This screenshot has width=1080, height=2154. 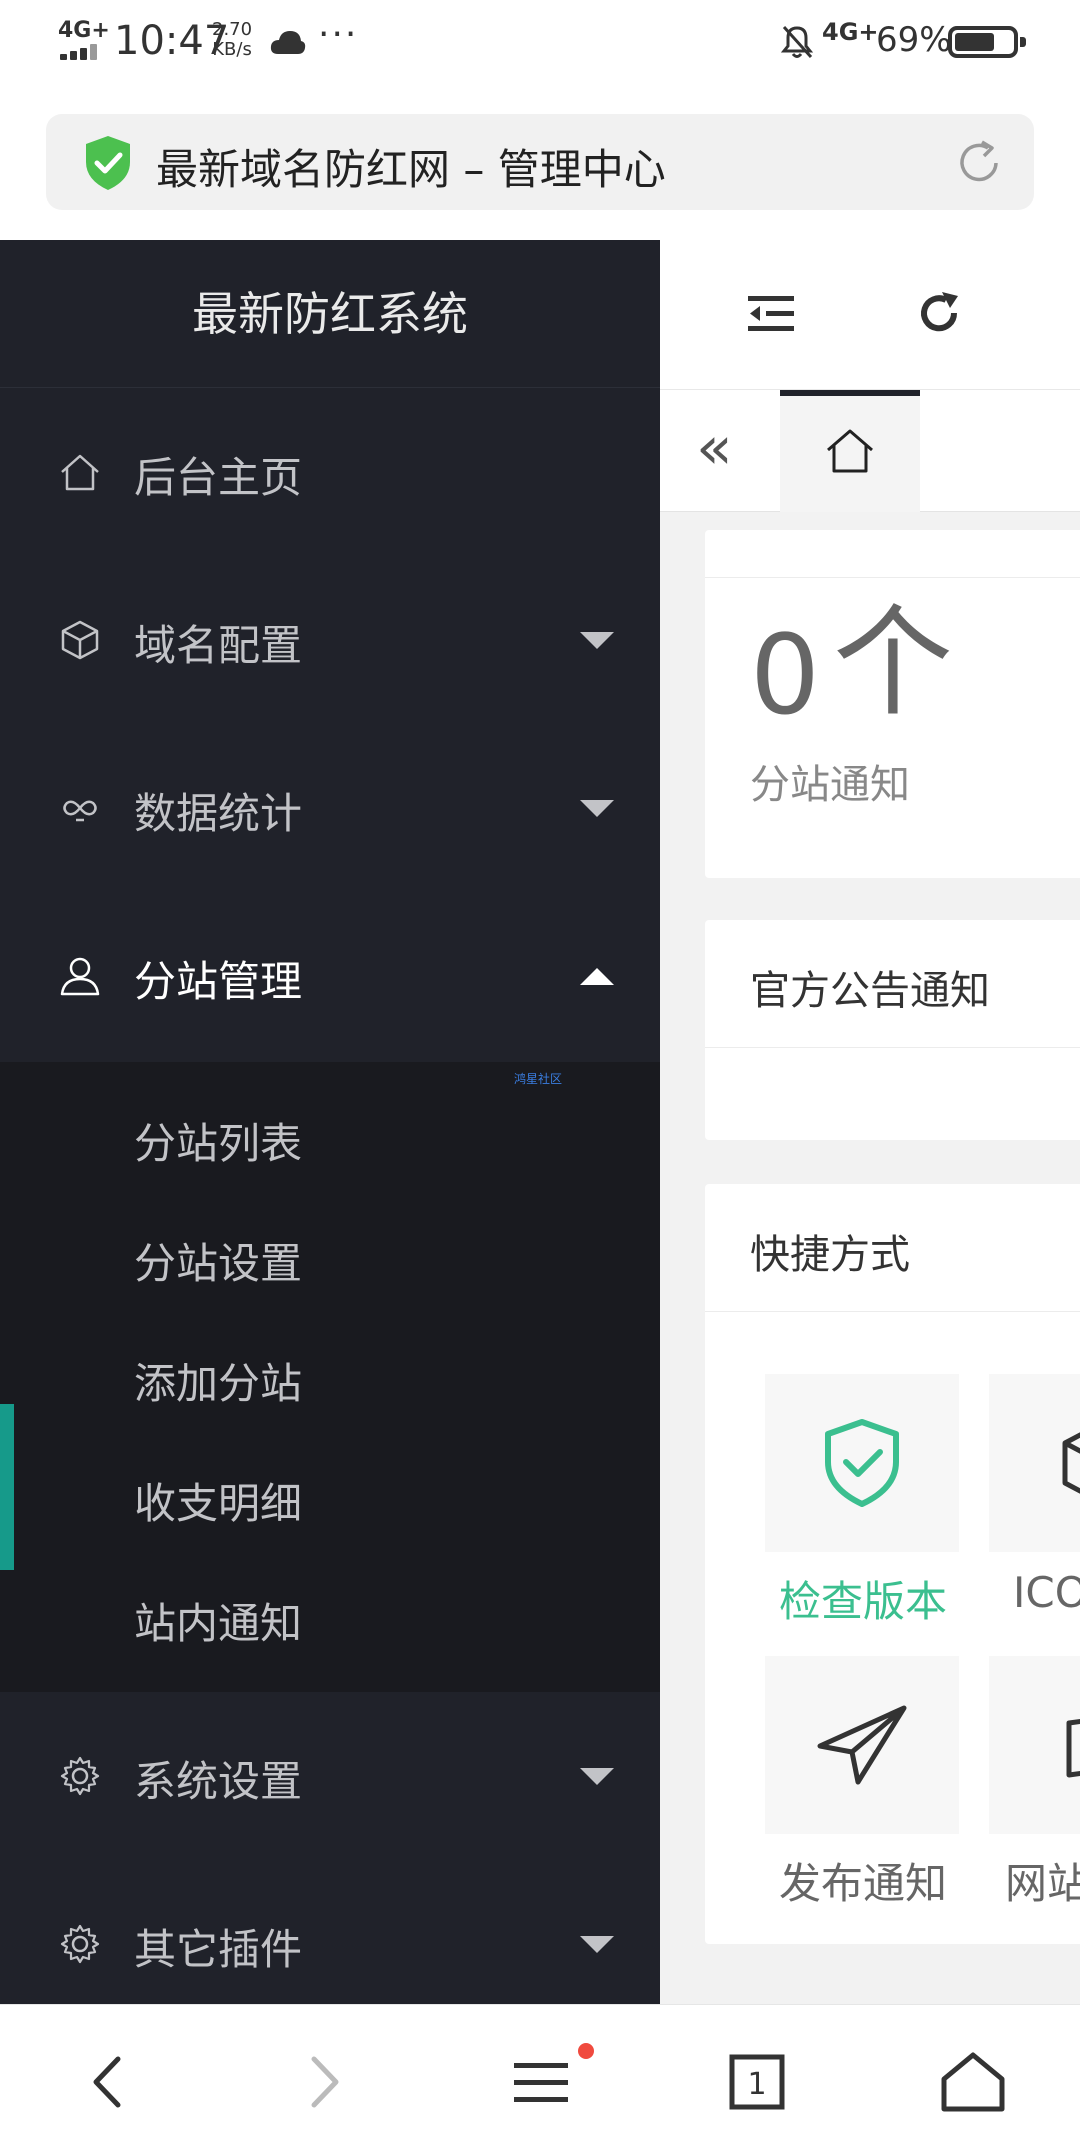 I want to click on address-bar: 最新域名防红网 – 管理中心, so click(x=540, y=162).